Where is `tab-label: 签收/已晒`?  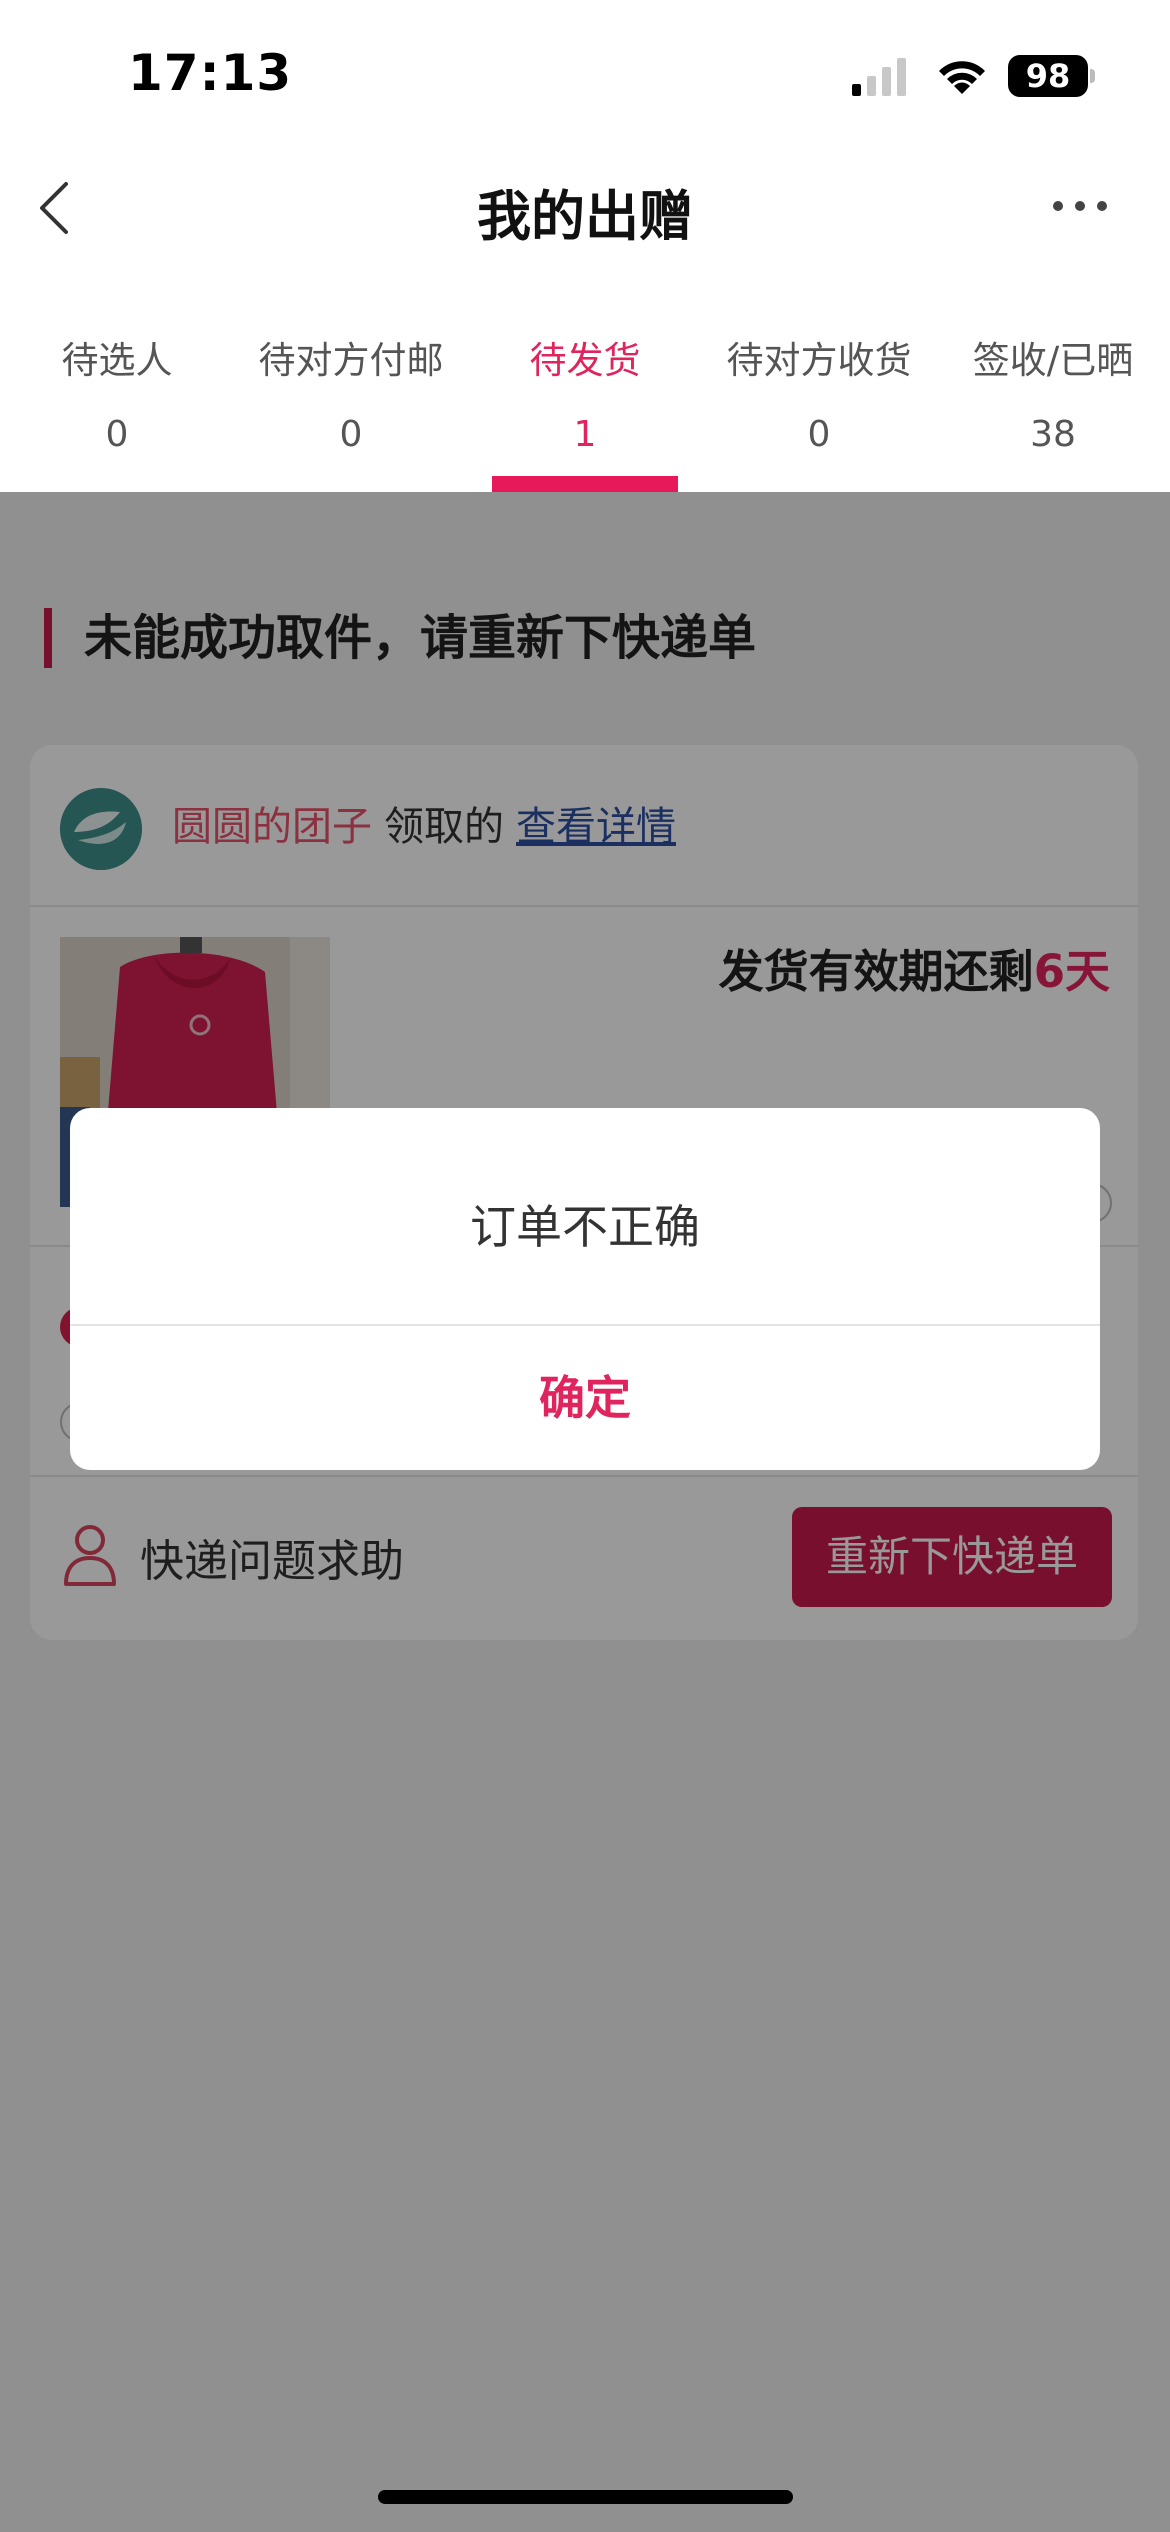
tab-label: 签收/已晒 is located at coordinates (1053, 360).